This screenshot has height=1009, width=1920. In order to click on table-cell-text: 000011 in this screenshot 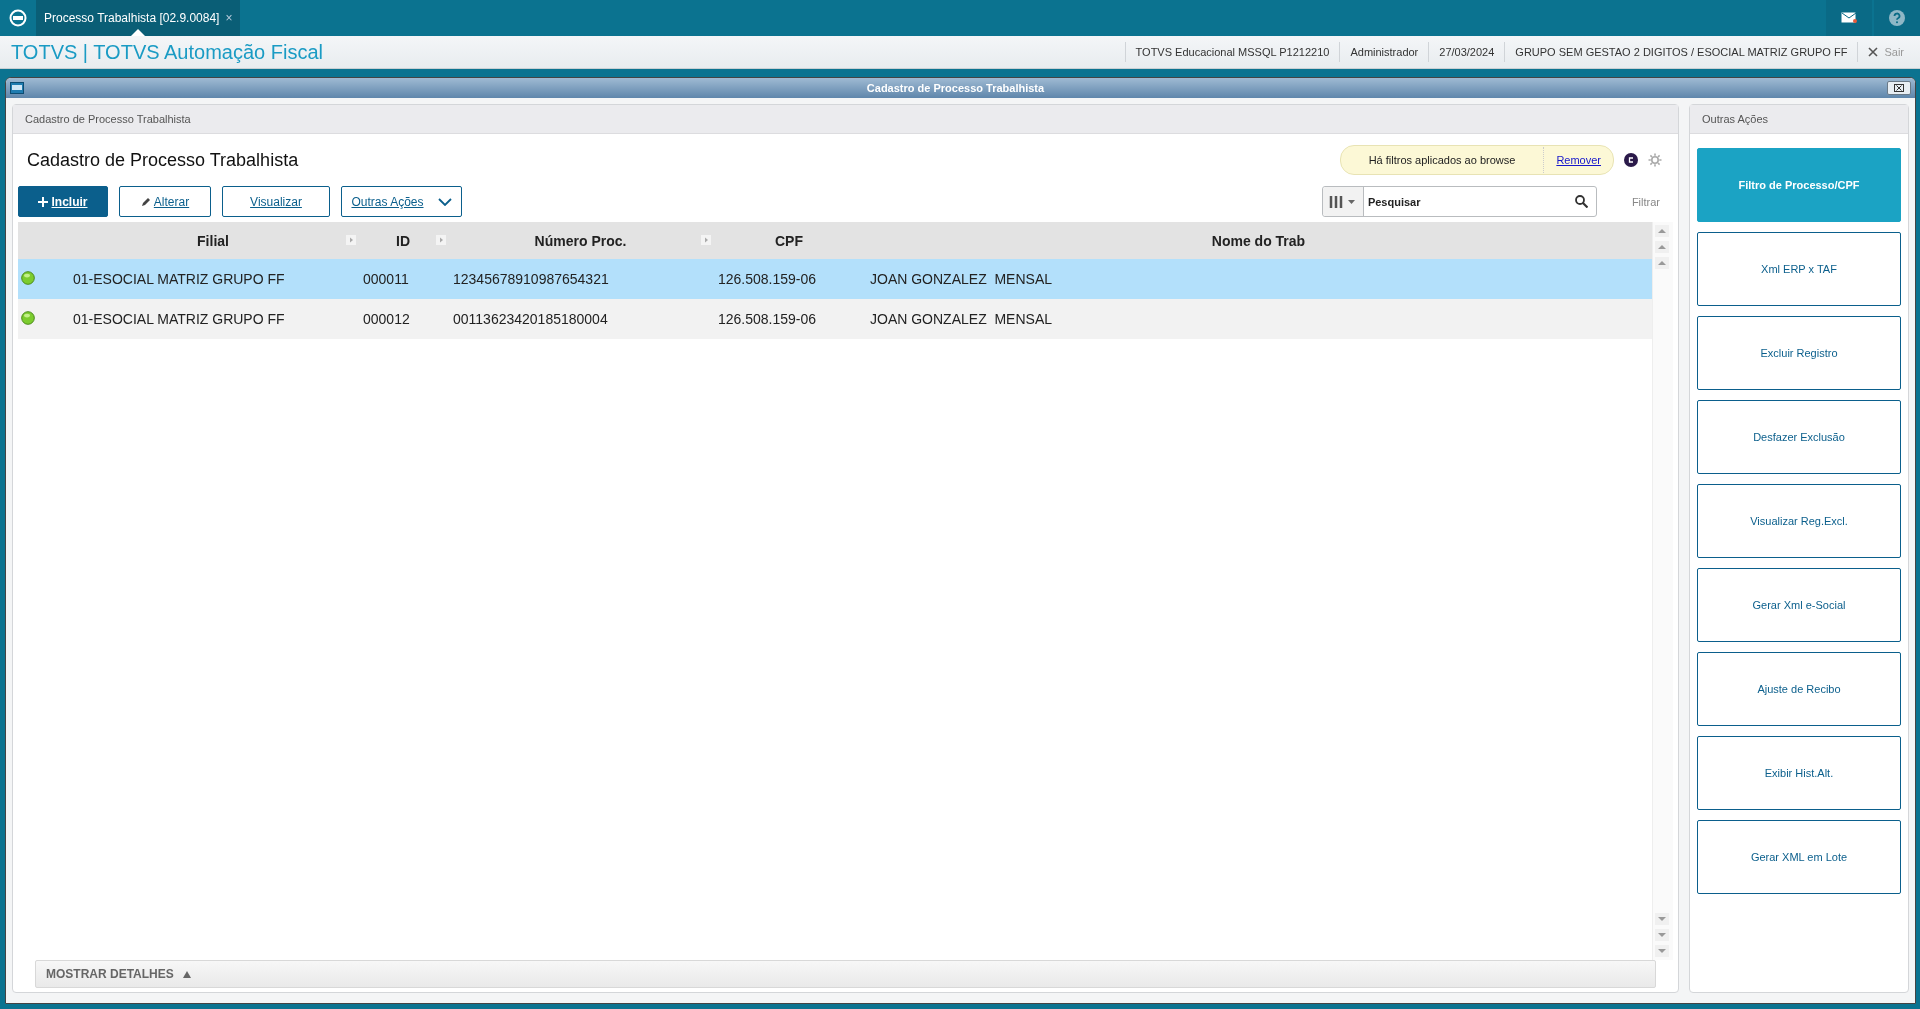, I will do `click(386, 279)`.